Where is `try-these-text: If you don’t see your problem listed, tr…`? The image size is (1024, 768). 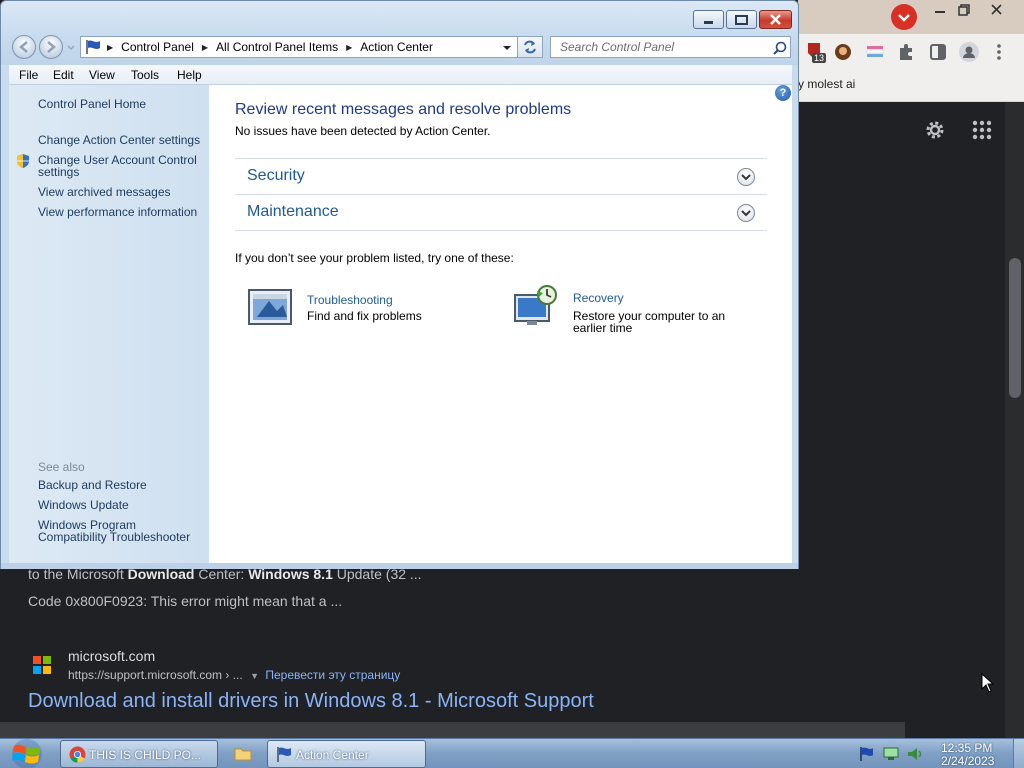
try-these-text: If you don’t see your problem listed, tr… is located at coordinates (374, 258).